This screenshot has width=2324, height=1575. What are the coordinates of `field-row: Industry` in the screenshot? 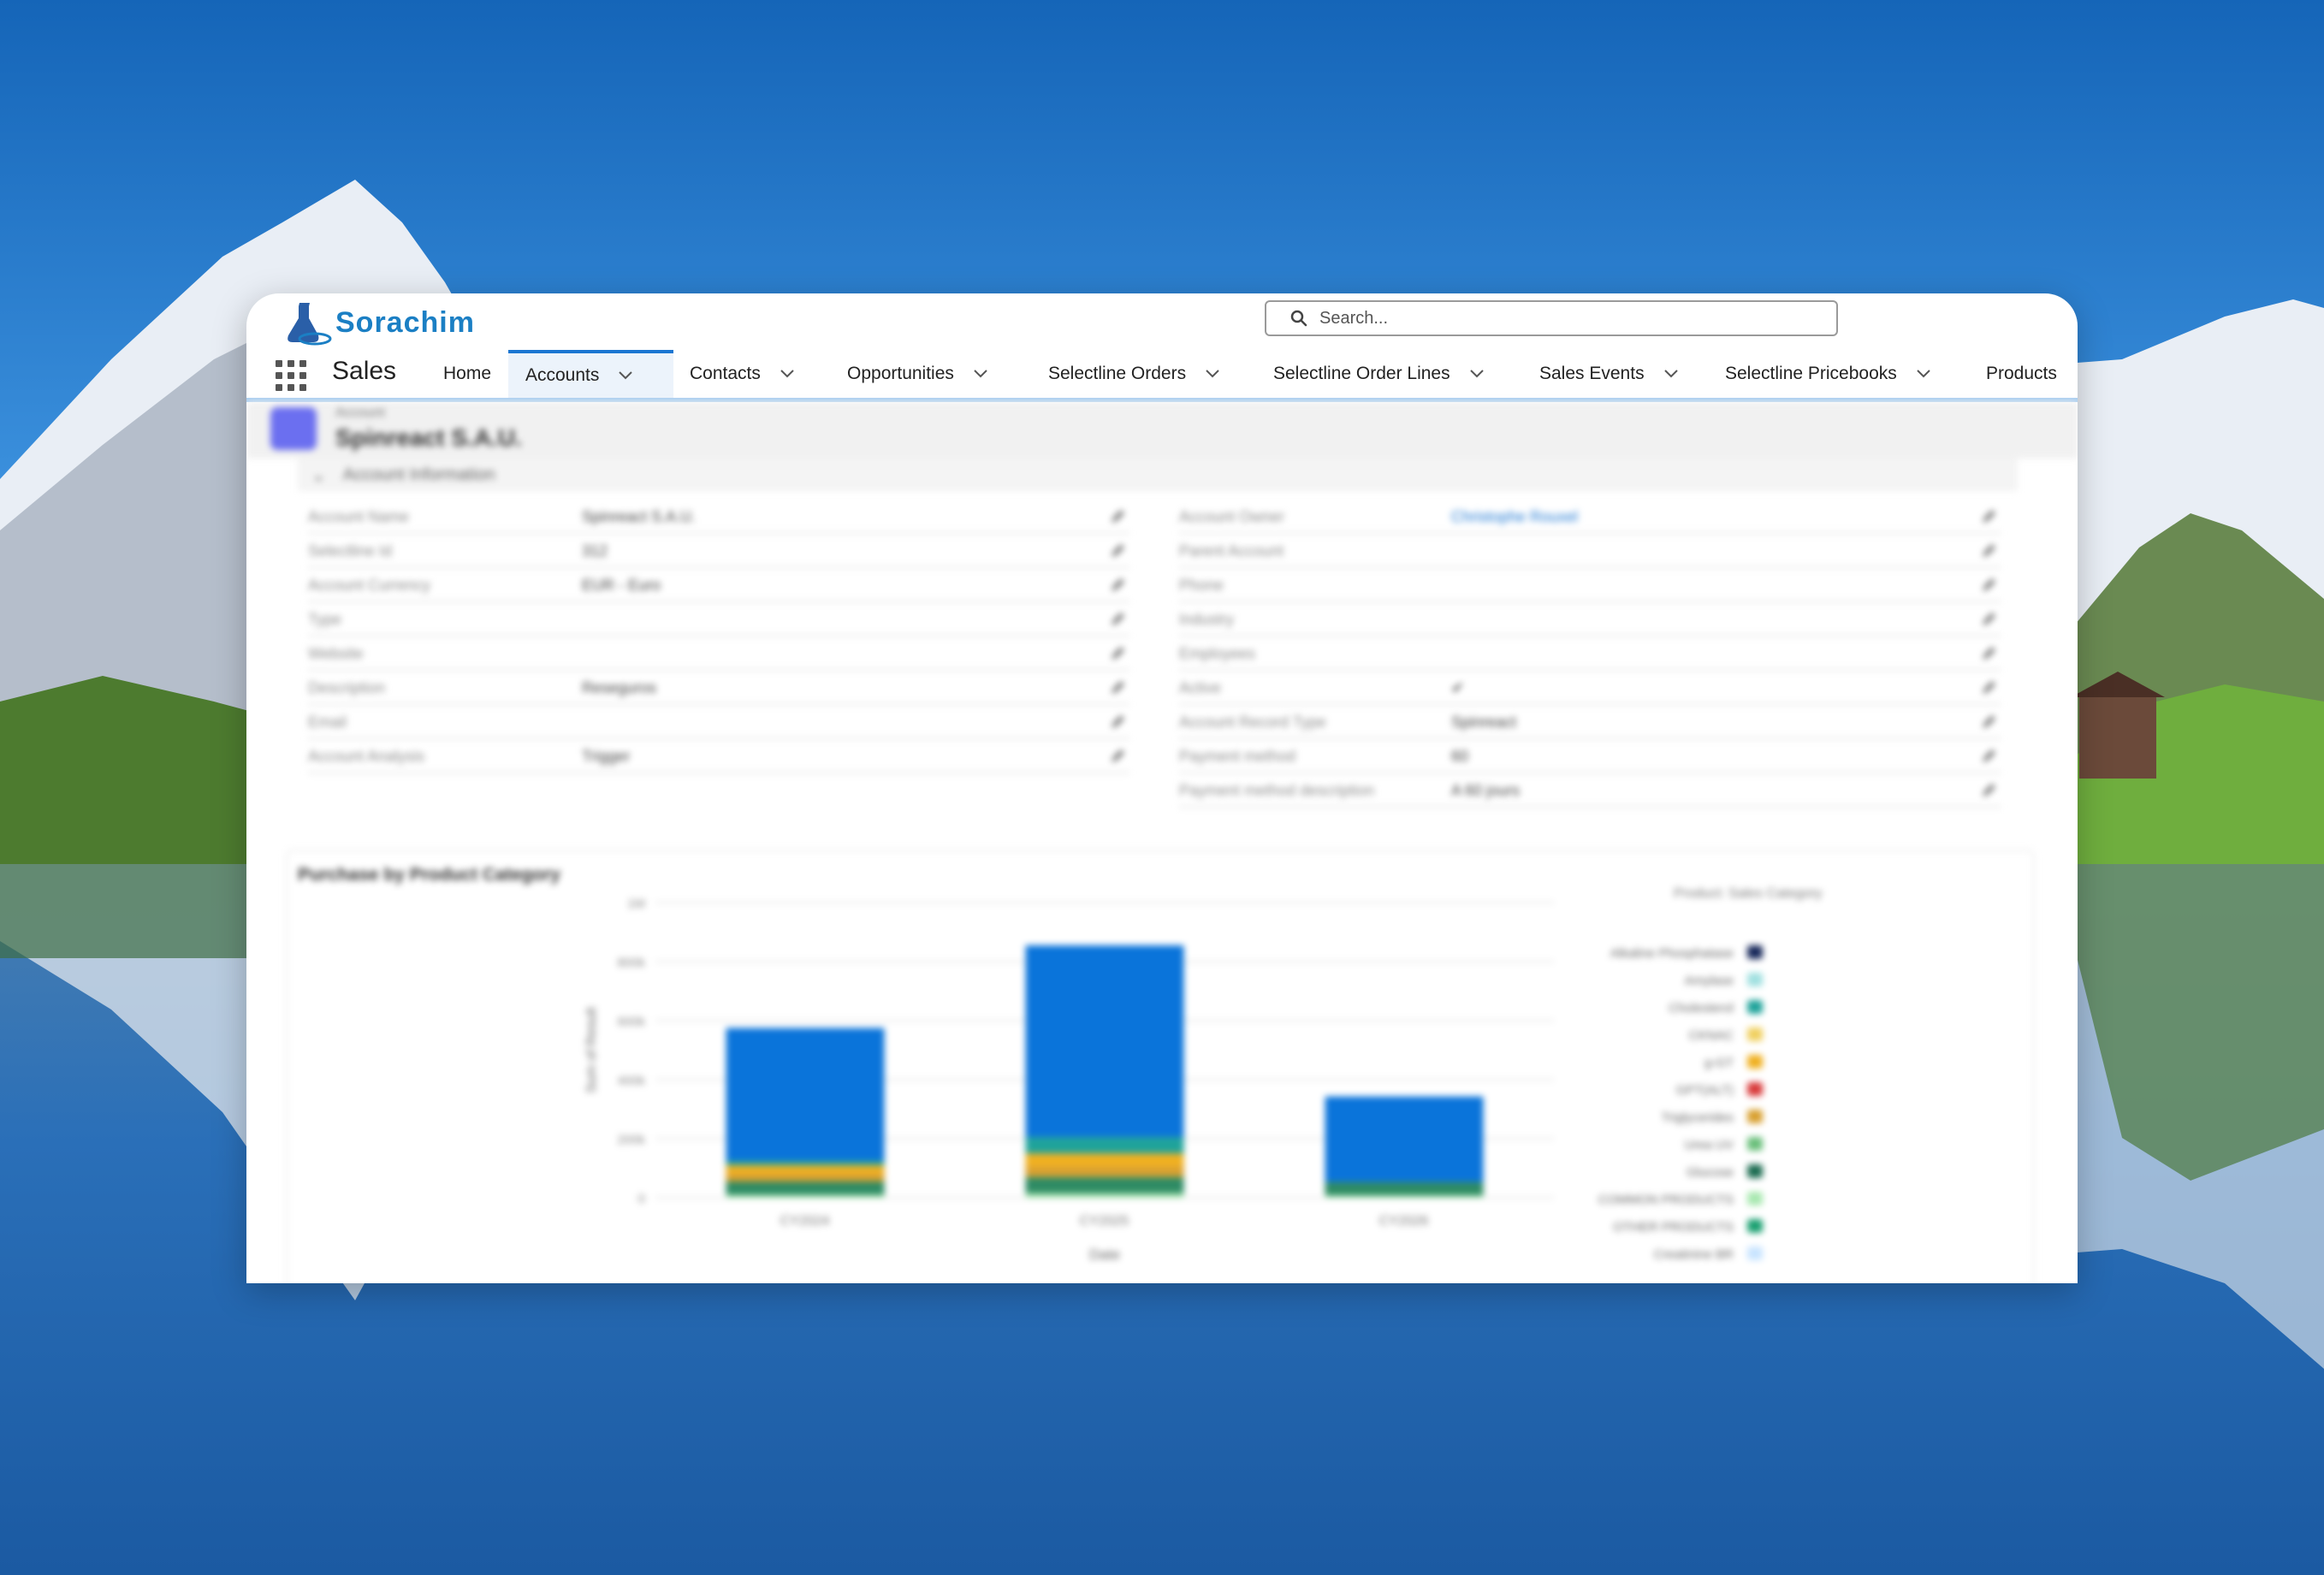 It's located at (1590, 620).